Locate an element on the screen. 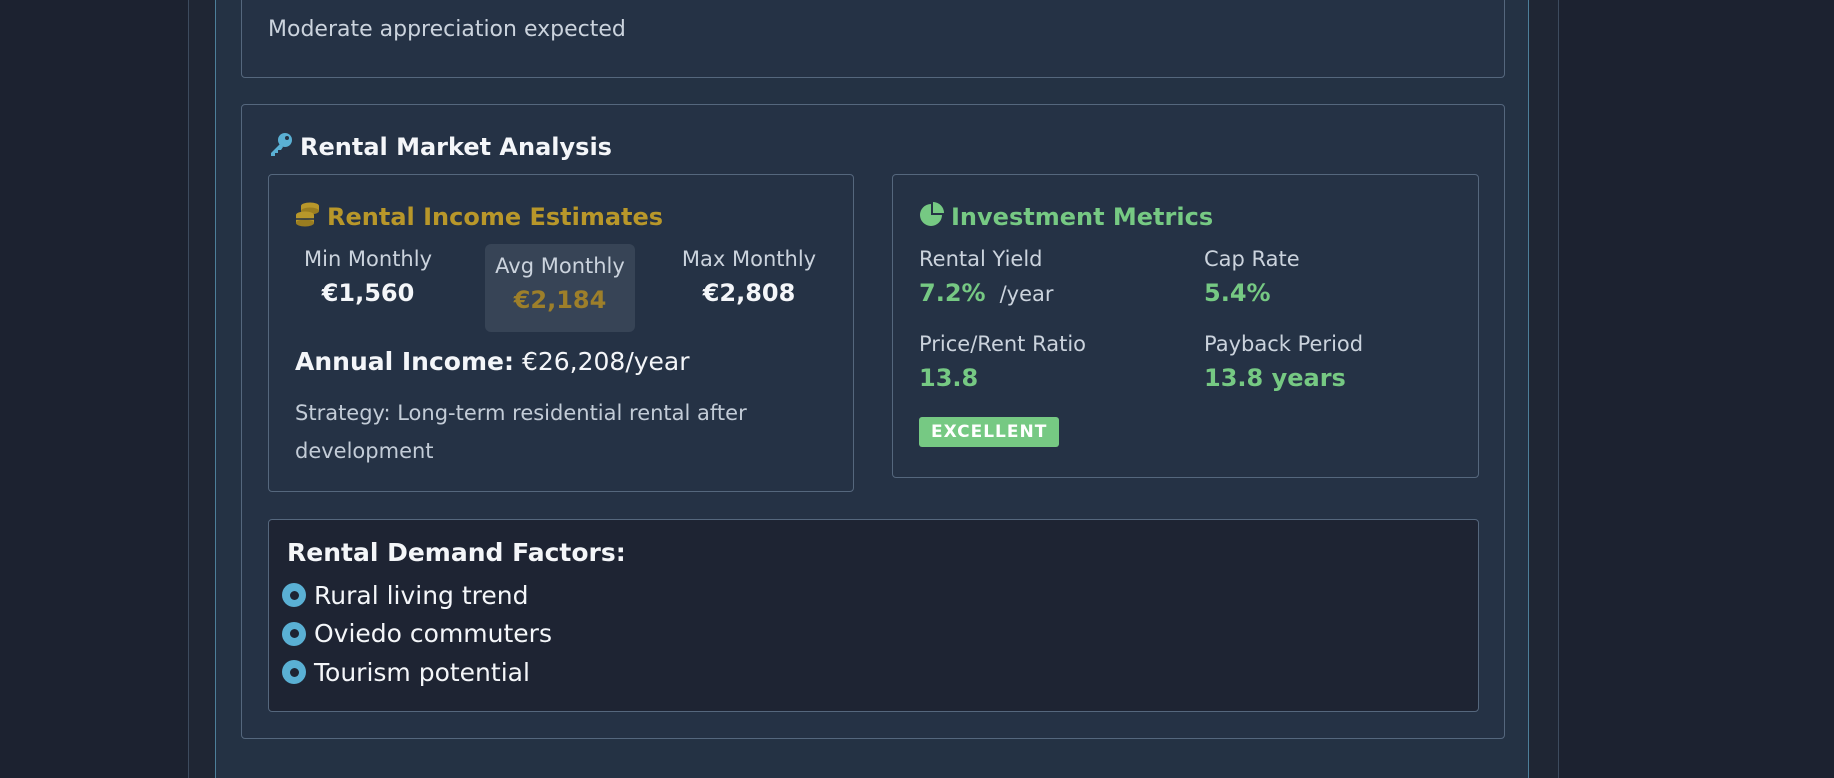 This screenshot has height=778, width=1834. demand-title: Rental Demand Factors: is located at coordinates (456, 552).